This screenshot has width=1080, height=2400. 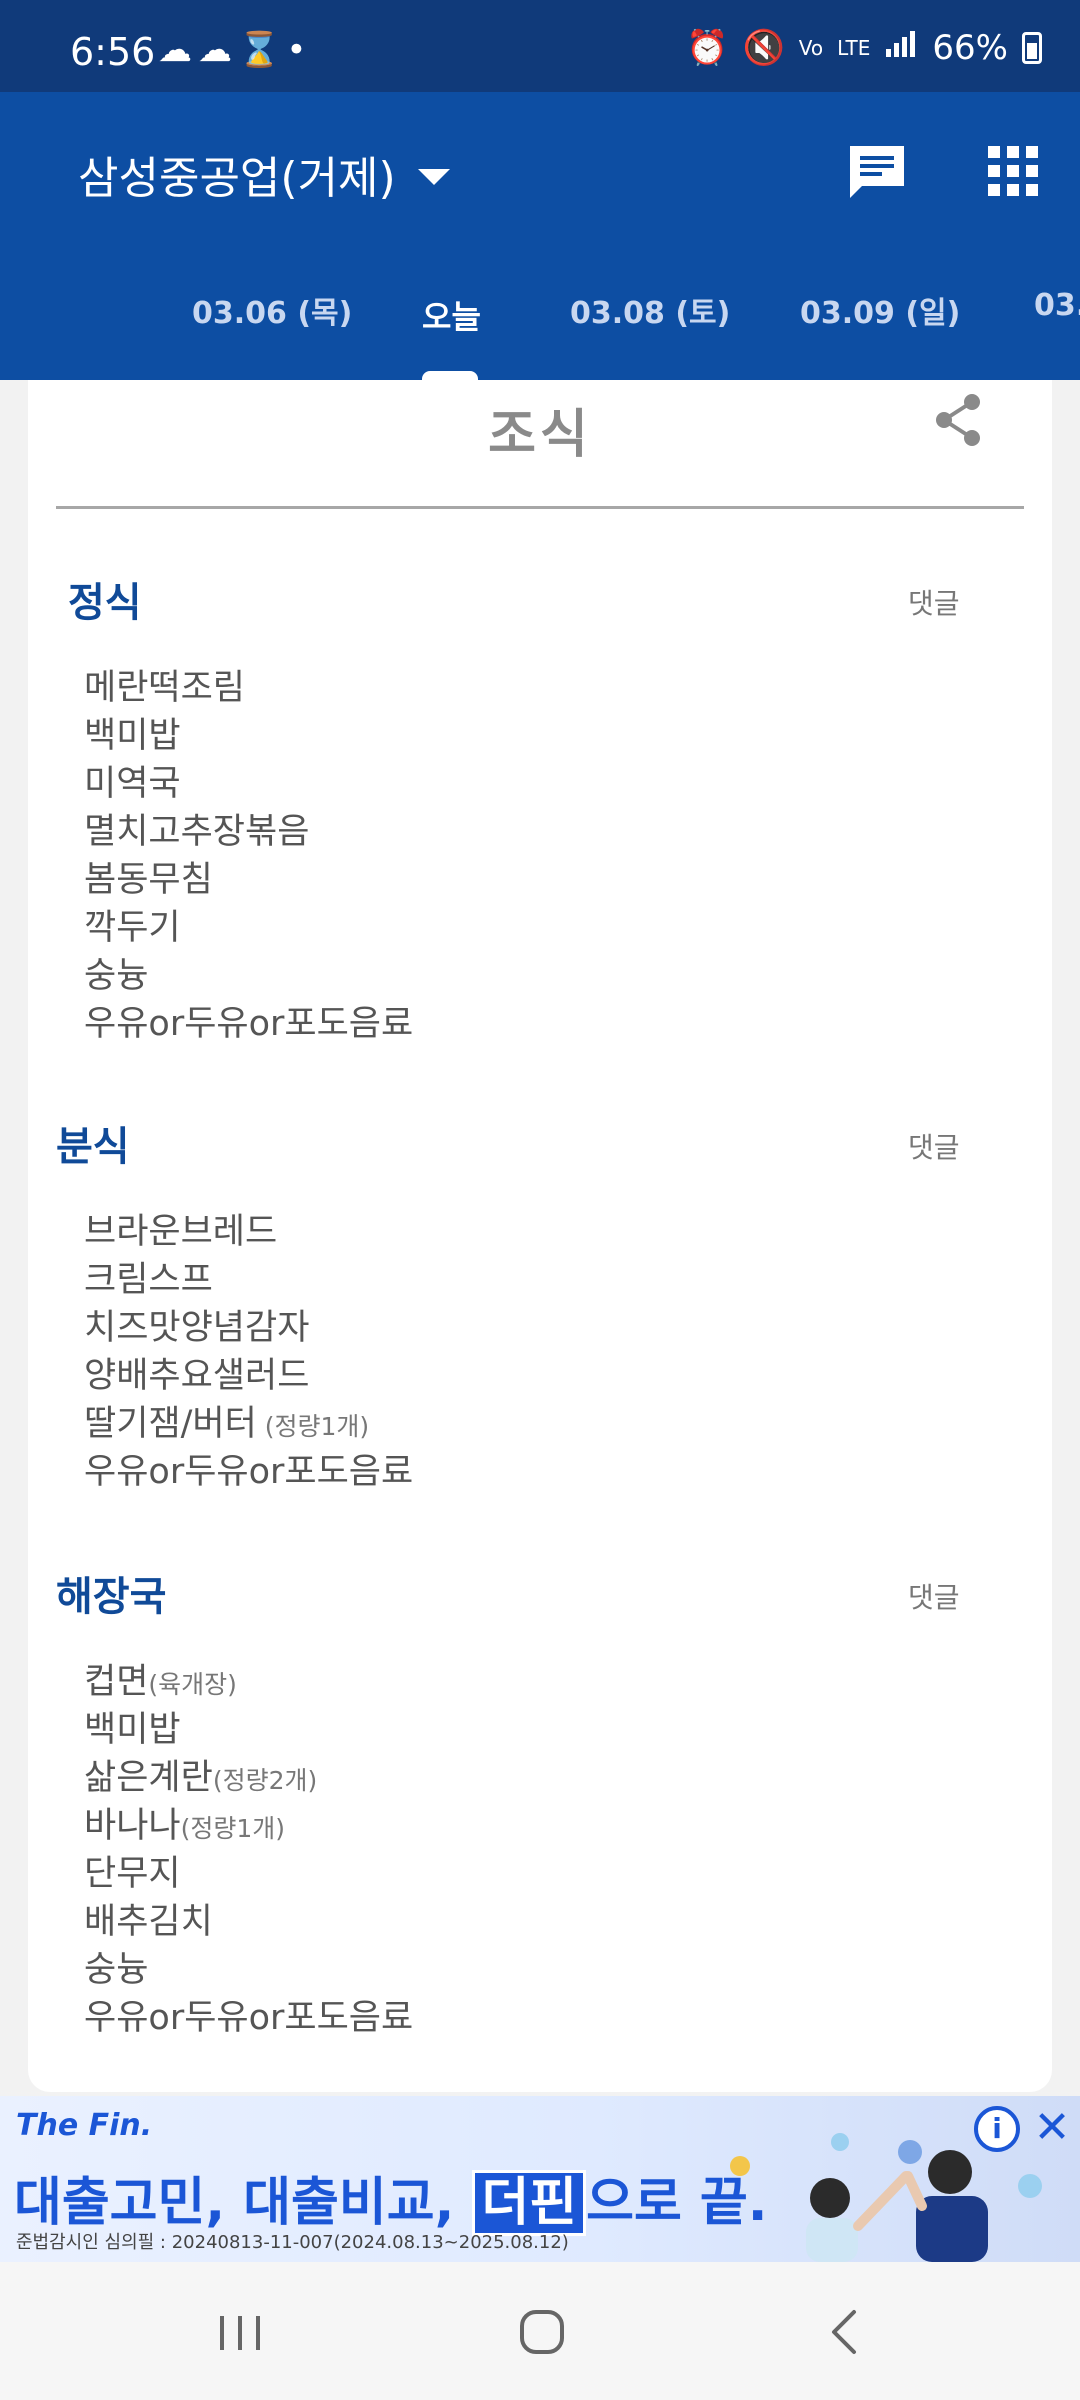 I want to click on menu-item: 양배추요샐러드, so click(x=197, y=1376).